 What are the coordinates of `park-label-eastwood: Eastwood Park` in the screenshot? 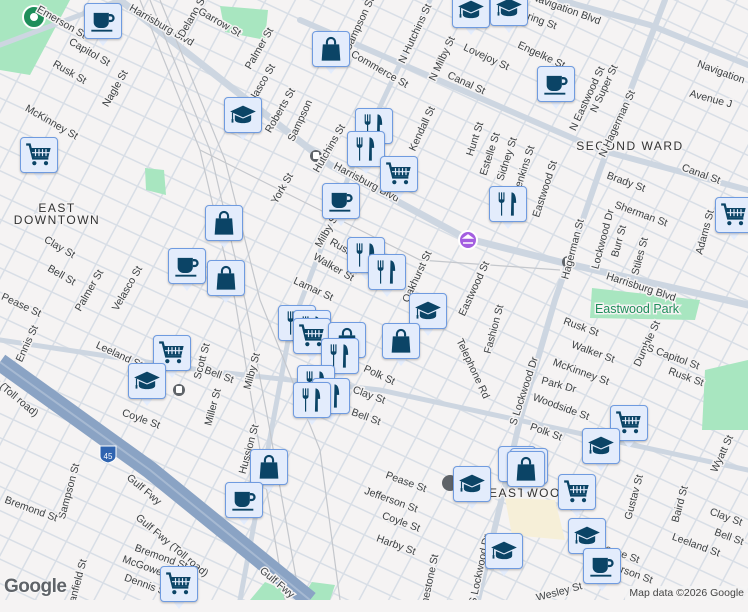 It's located at (637, 309).